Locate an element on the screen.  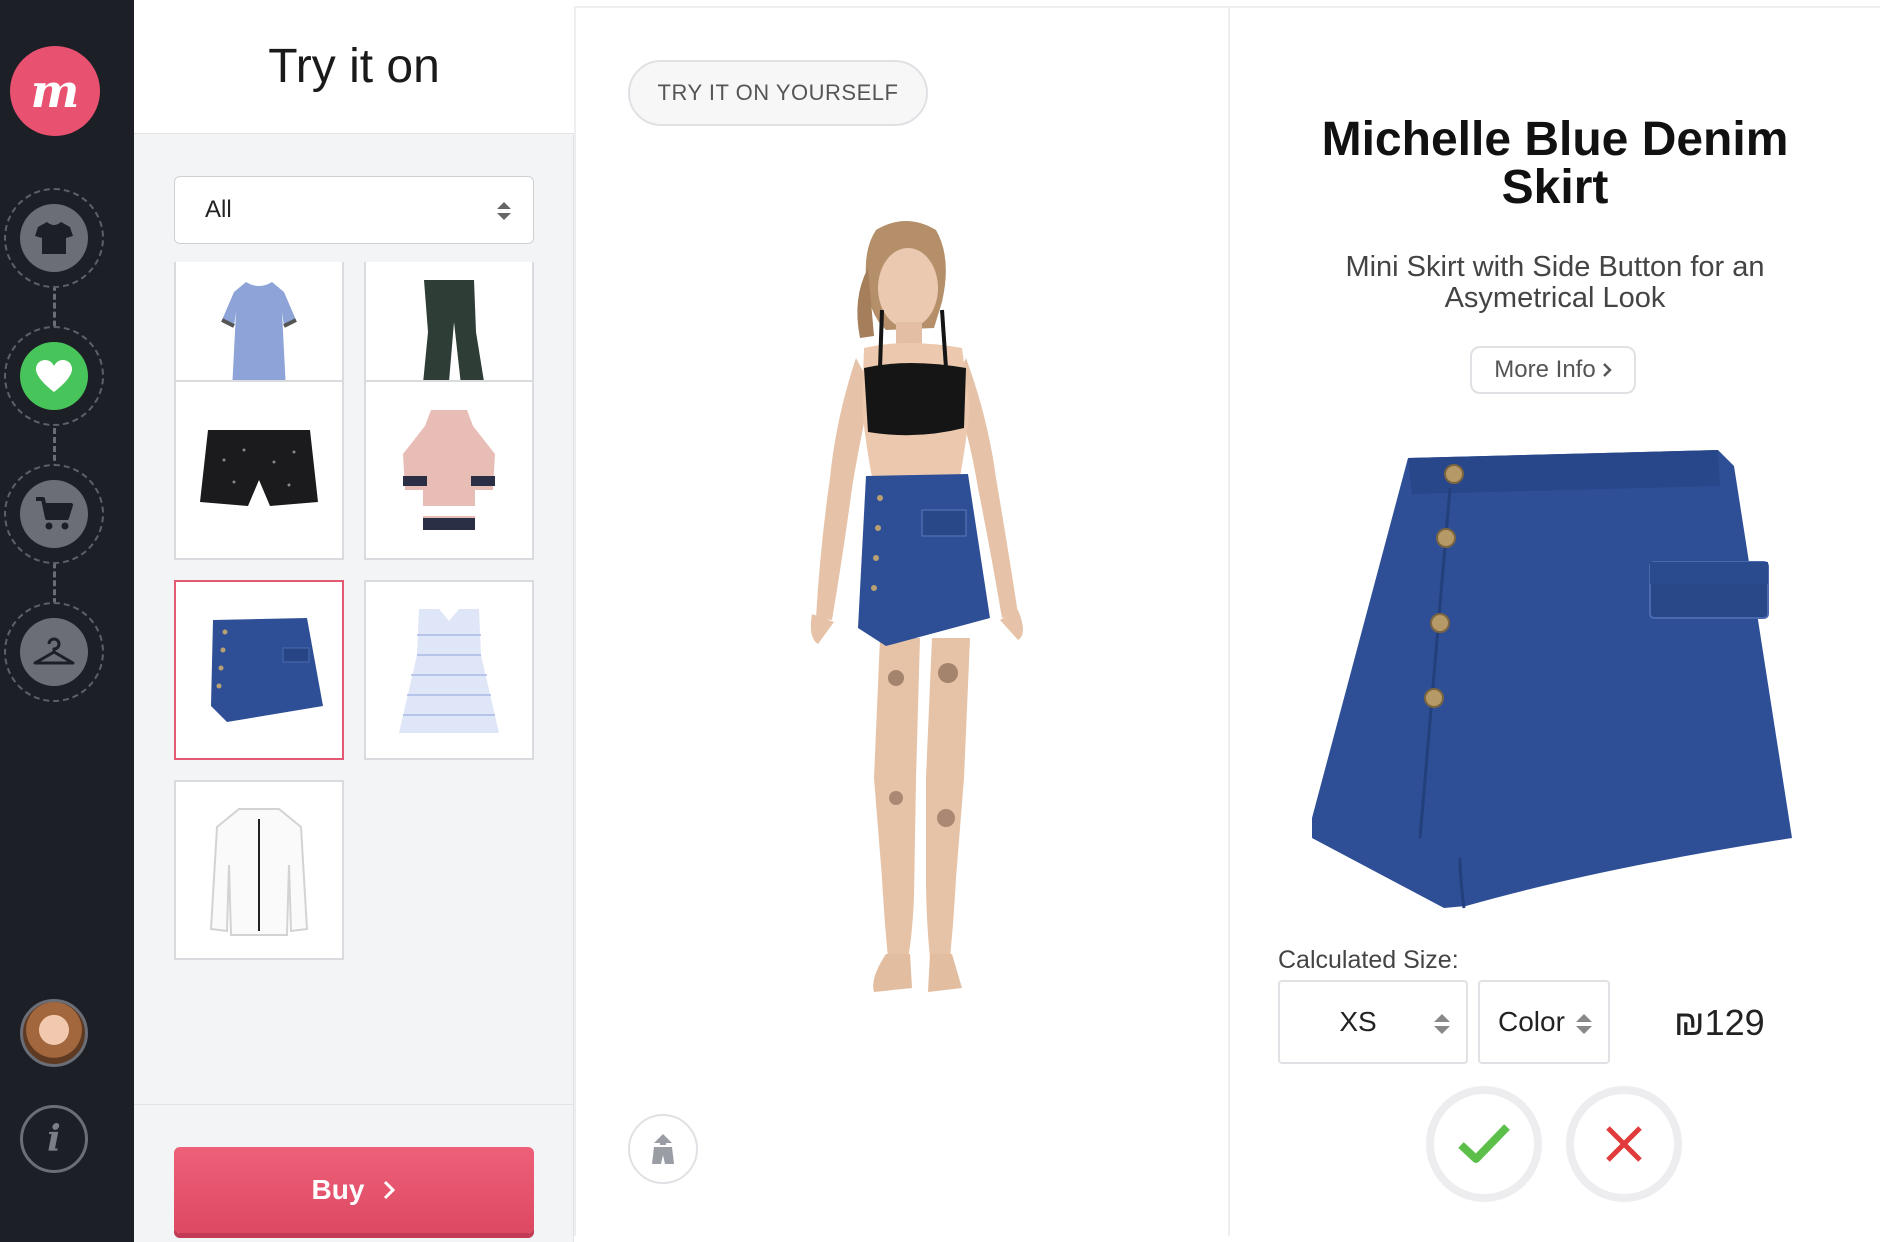
body-rotate-icon is located at coordinates (663, 1149).